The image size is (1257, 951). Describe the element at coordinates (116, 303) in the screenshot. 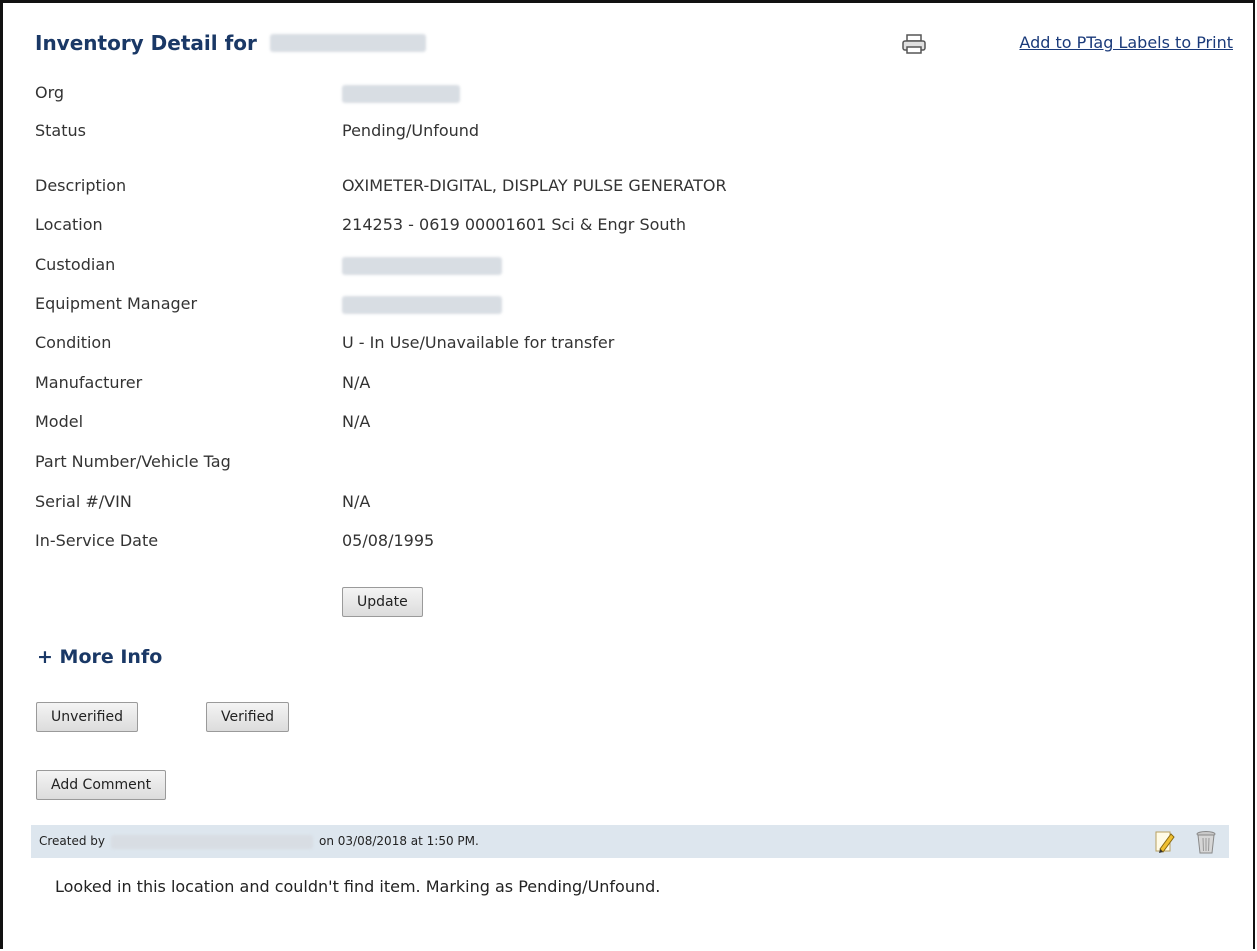

I see `field-label: Equipment Manager` at that location.